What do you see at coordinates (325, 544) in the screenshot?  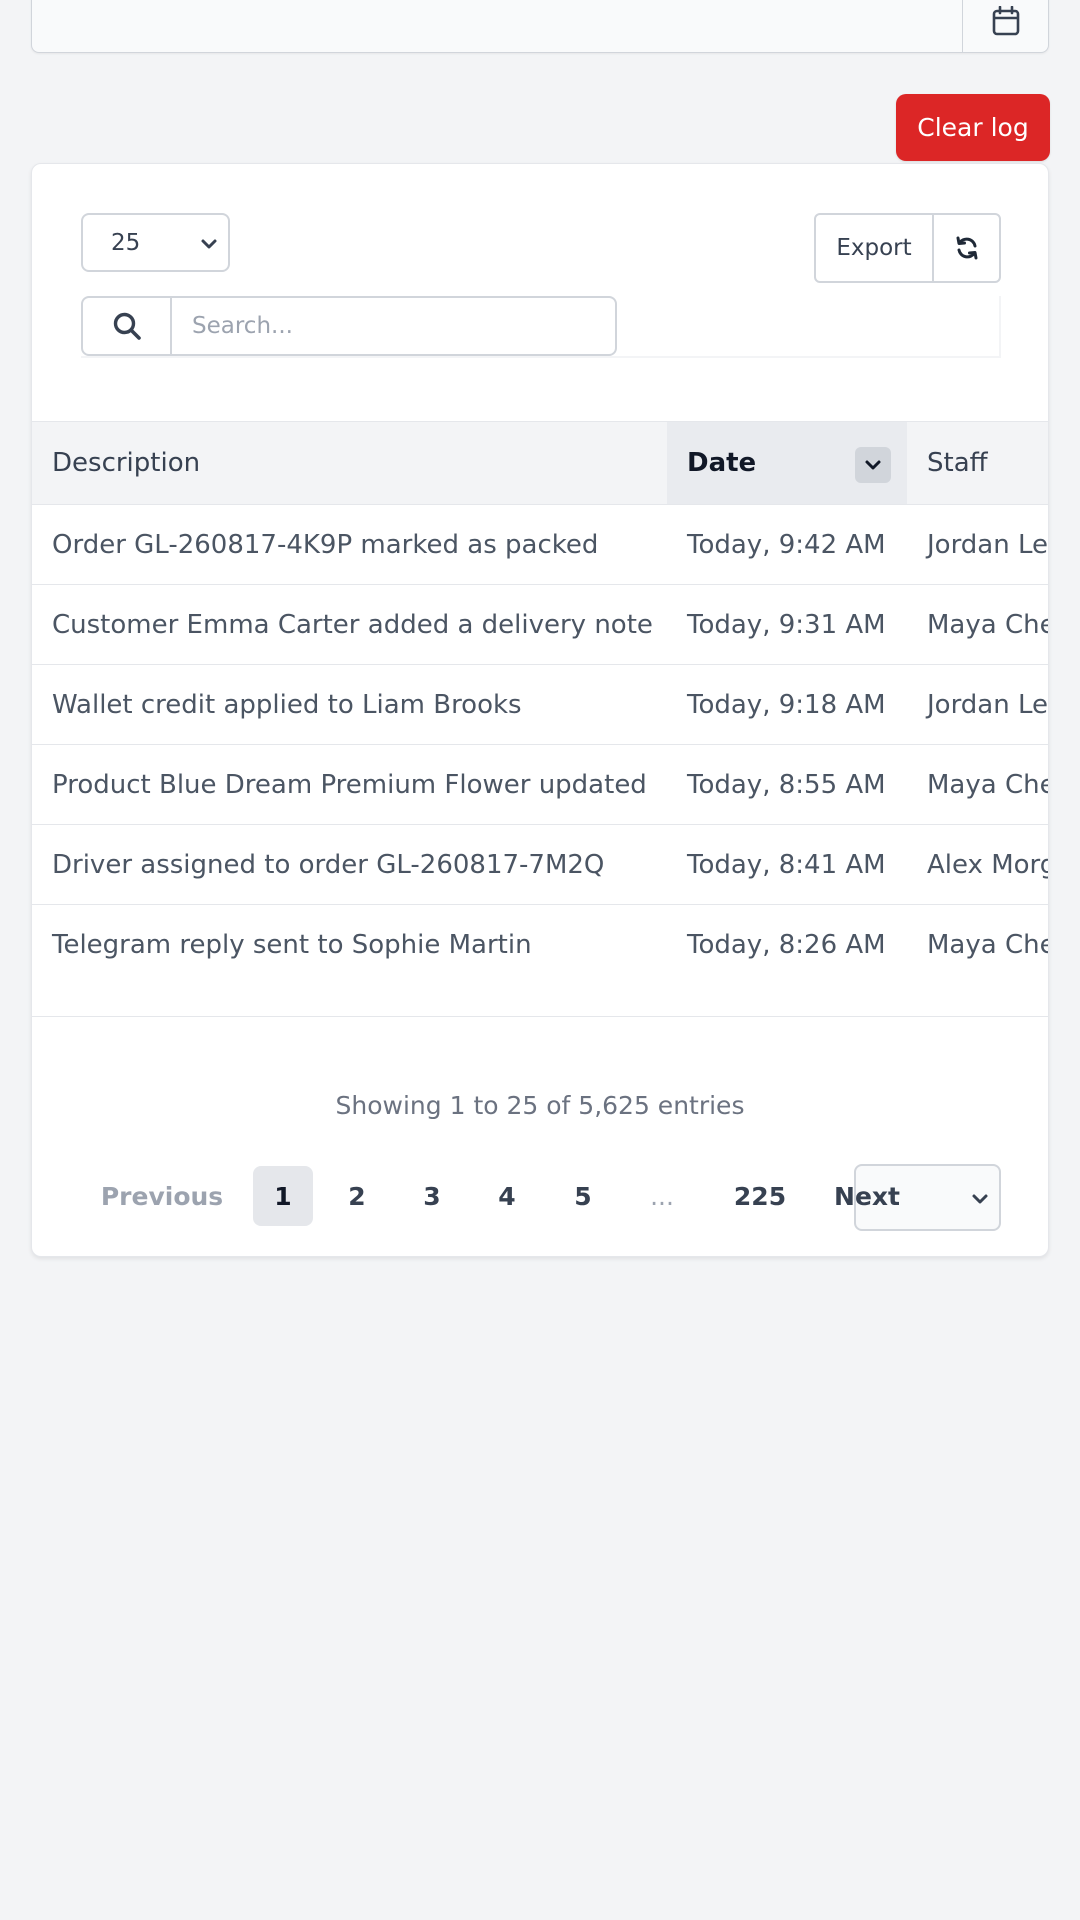 I see `cell-description: Order GL-260817-4K9P marked as packed` at bounding box center [325, 544].